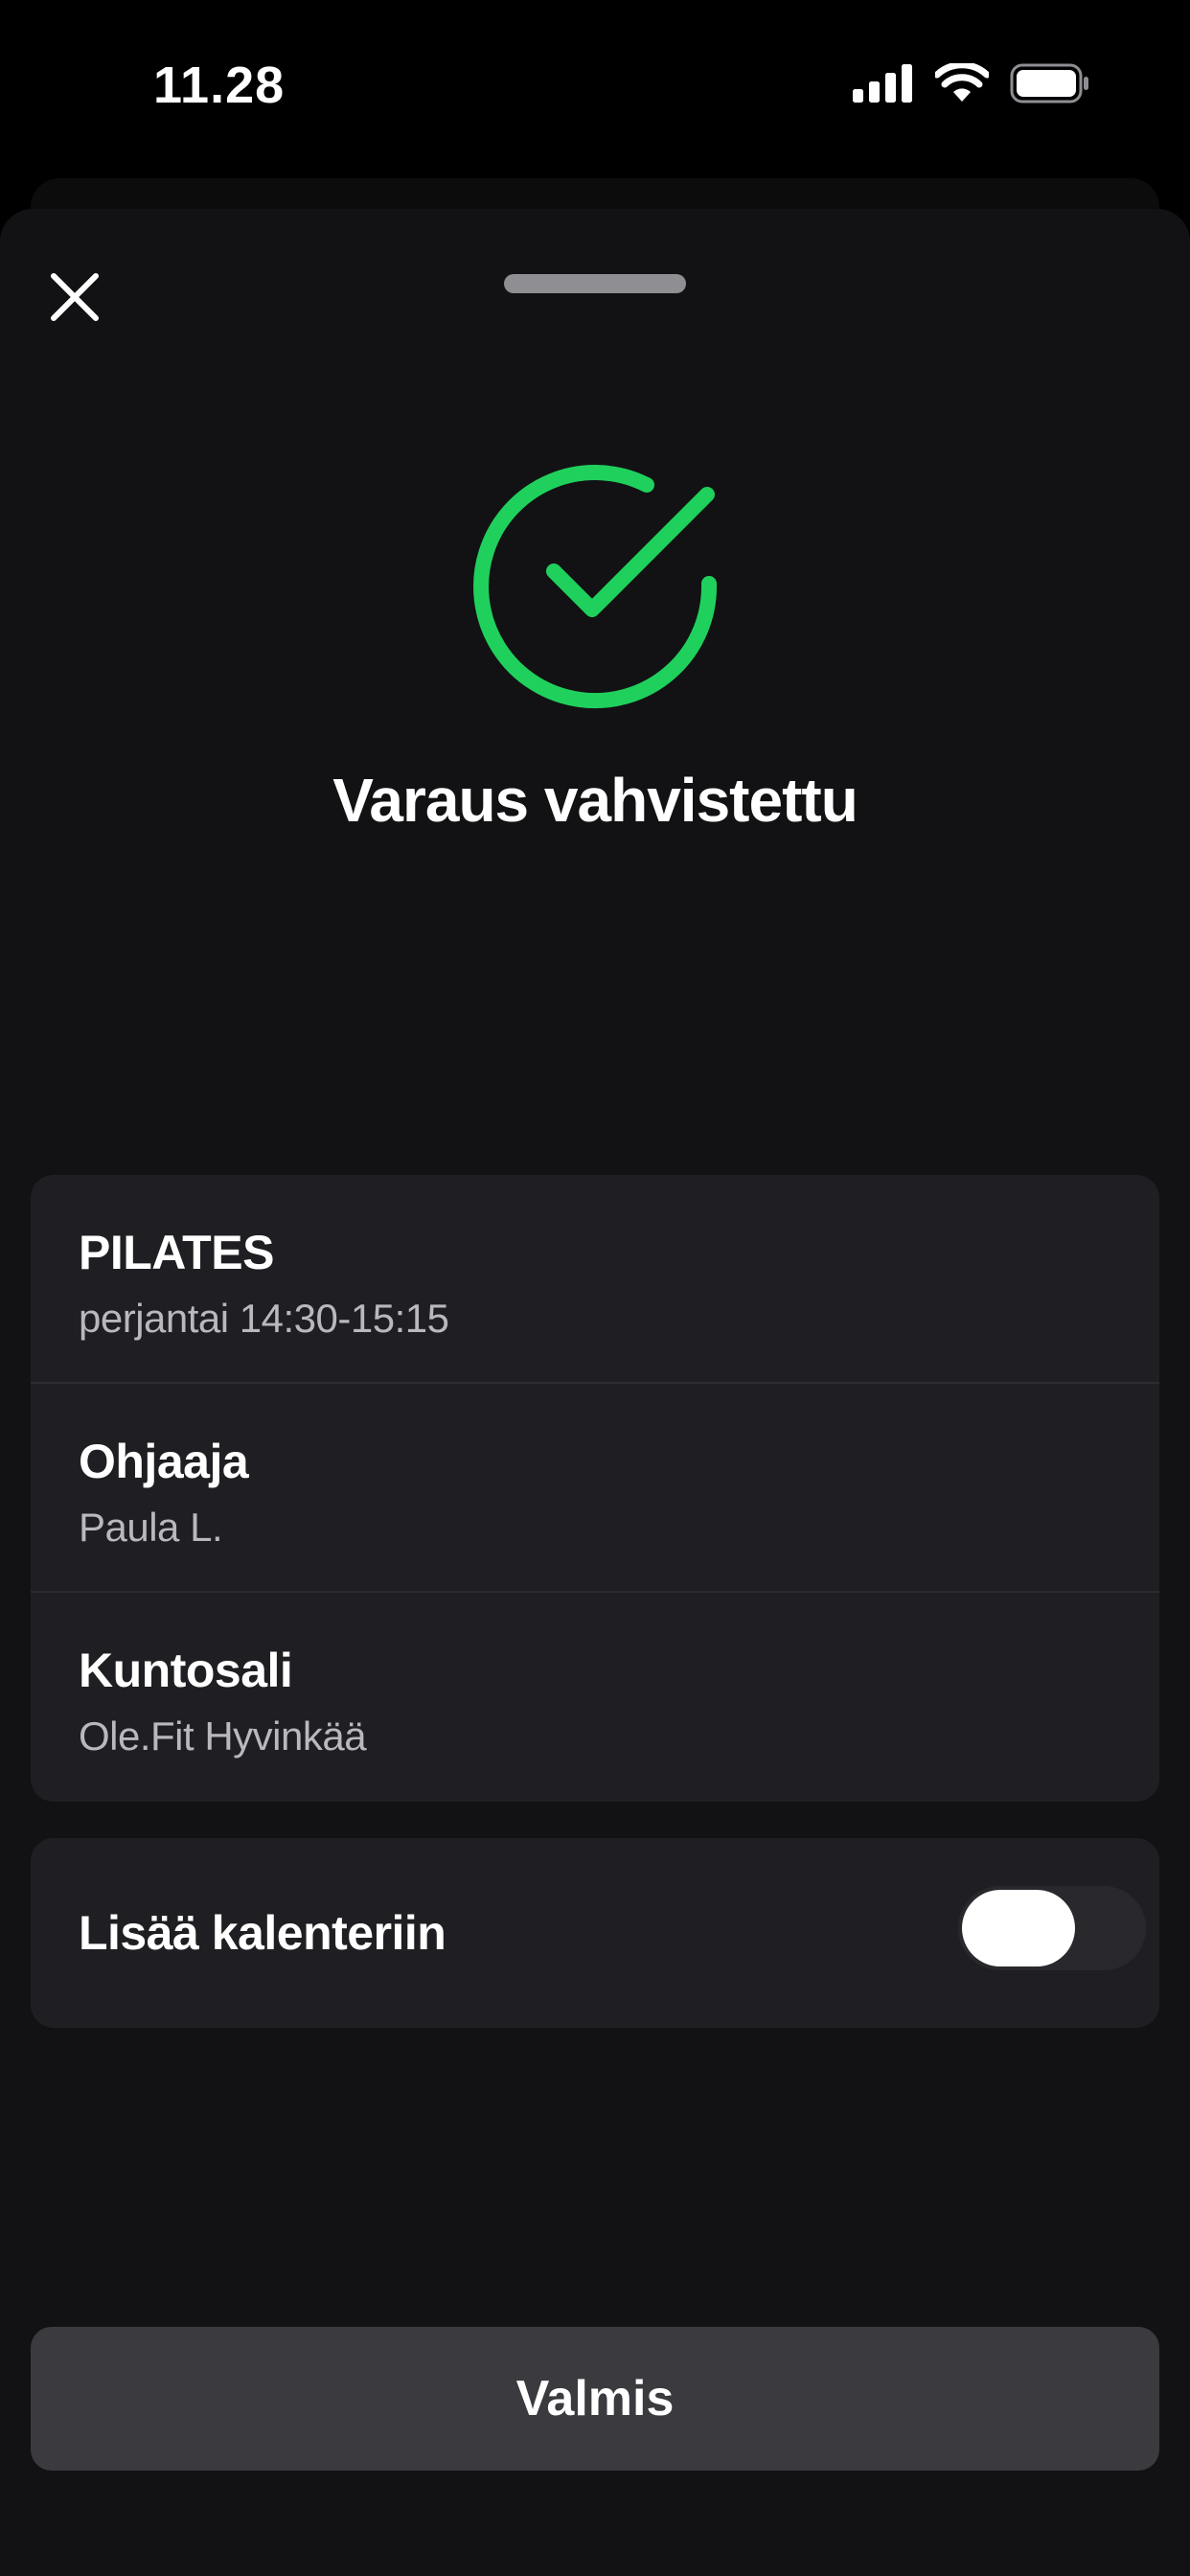 This screenshot has width=1190, height=2576. I want to click on battery-icon, so click(1049, 83).